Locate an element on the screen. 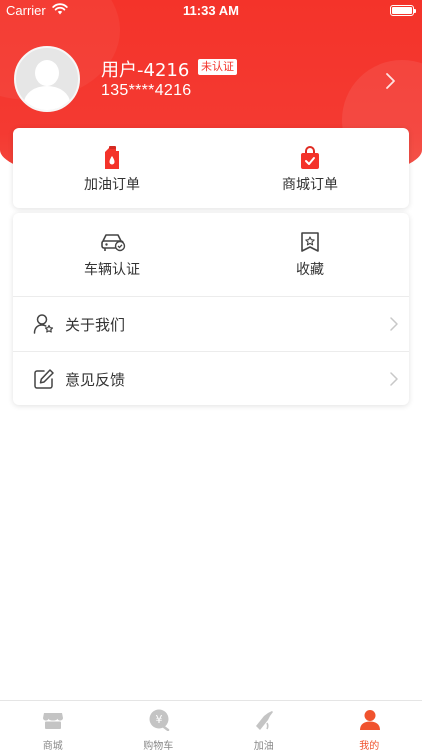 The height and width of the screenshot is (750, 422). mall-orders-button: 商城订单 is located at coordinates (310, 168).